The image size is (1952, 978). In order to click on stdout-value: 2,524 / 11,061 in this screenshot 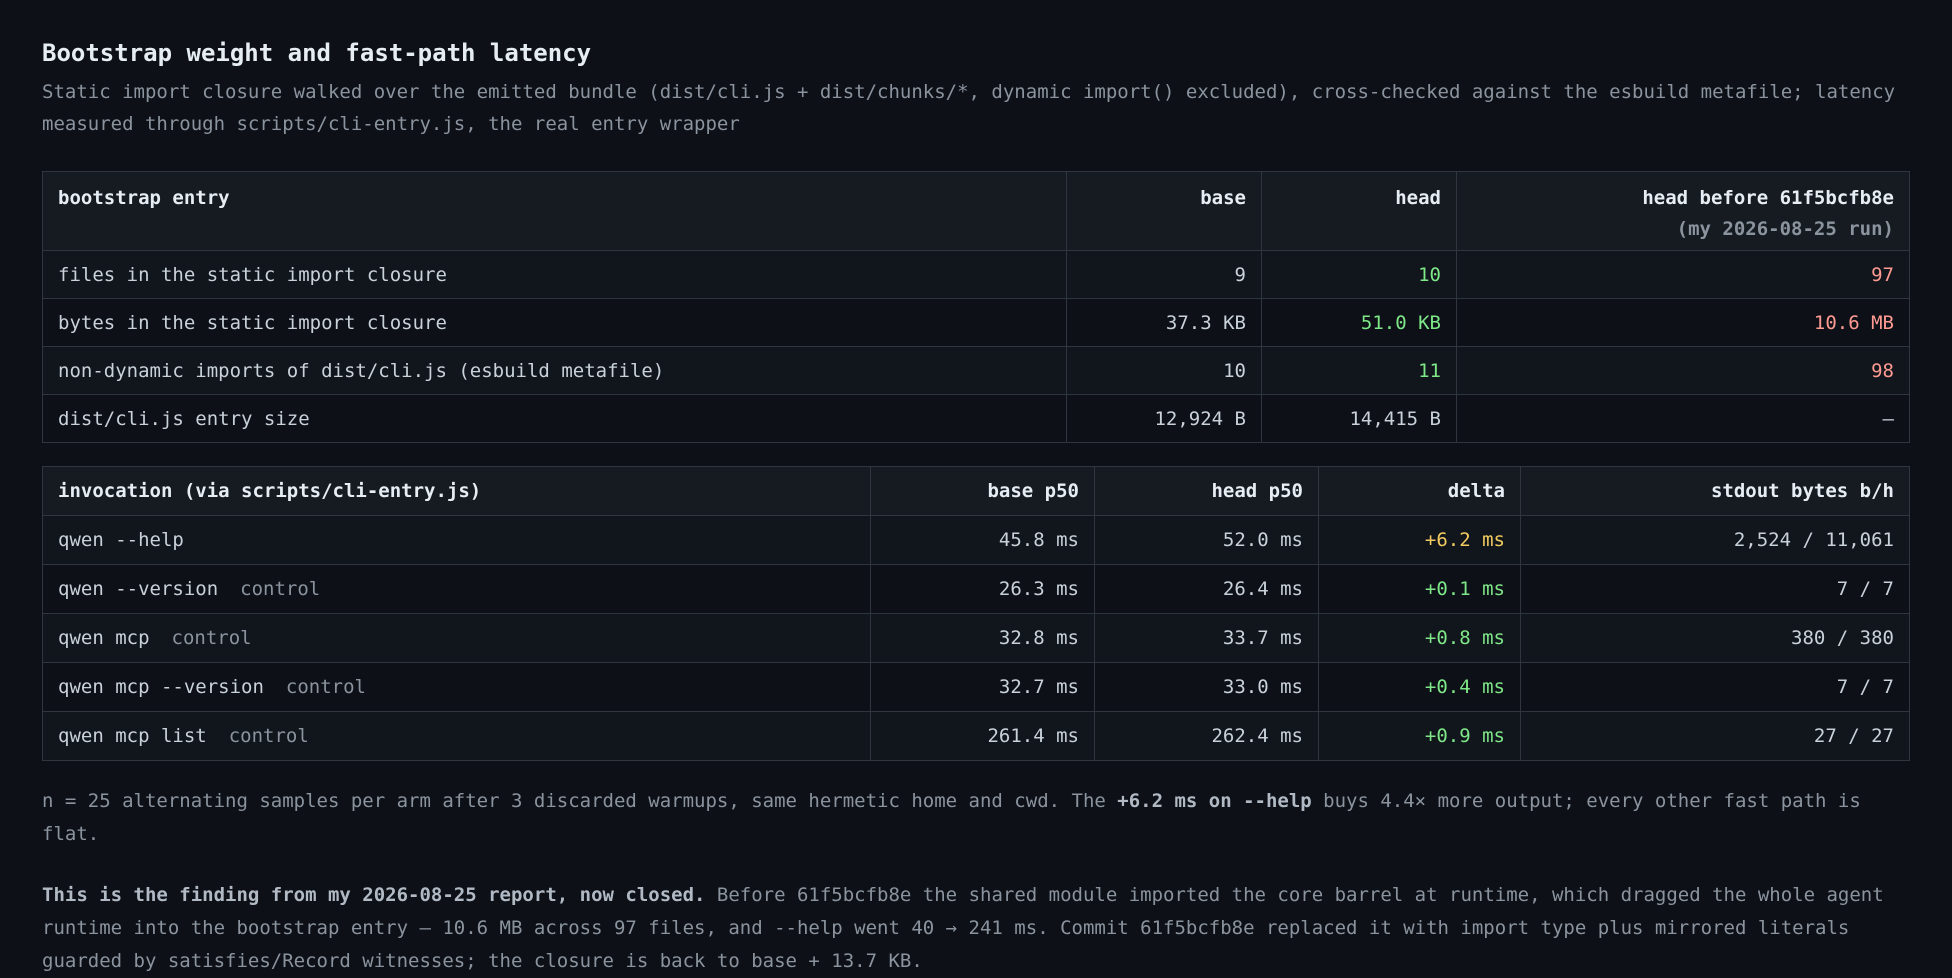, I will do `click(1715, 540)`.